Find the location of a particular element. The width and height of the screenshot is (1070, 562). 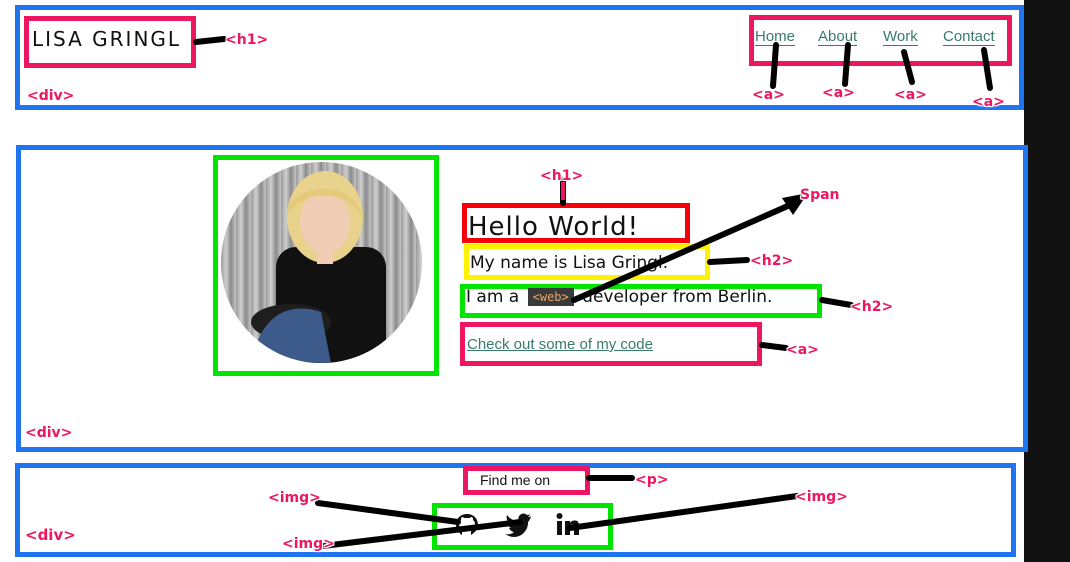

label-header-div: <div> is located at coordinates (51, 96).